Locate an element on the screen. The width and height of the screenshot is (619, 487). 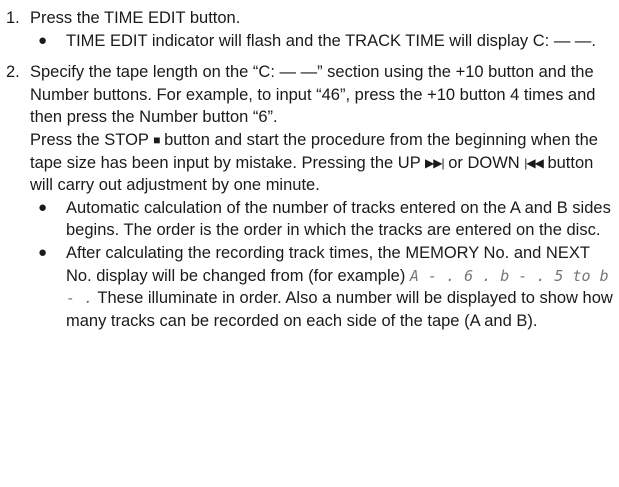
skip-back-icon: |◀◀ is located at coordinates (534, 162).